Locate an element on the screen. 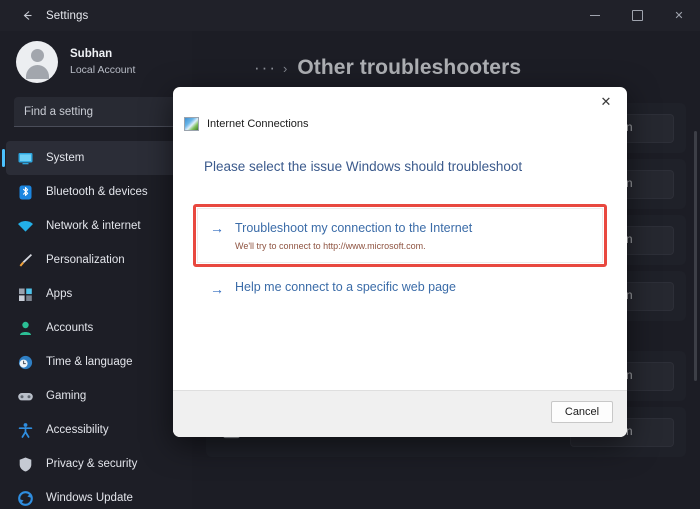  cancel-button: Cancel is located at coordinates (582, 412).